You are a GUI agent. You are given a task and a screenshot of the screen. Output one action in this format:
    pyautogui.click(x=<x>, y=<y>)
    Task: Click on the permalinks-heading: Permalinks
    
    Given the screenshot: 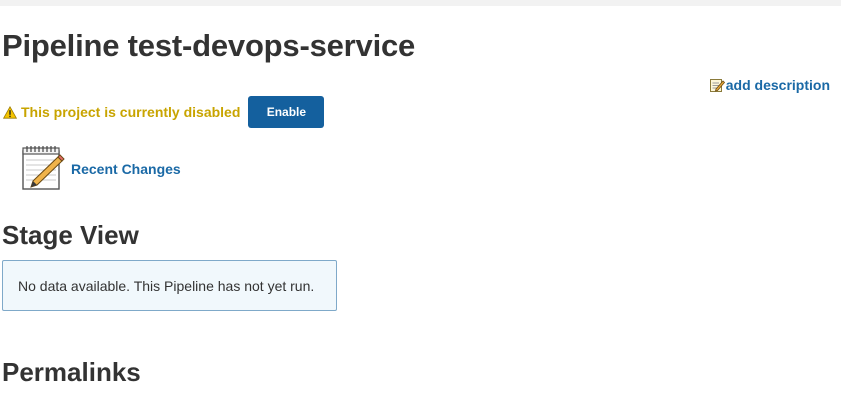 What is the action you would take?
    pyautogui.click(x=71, y=372)
    